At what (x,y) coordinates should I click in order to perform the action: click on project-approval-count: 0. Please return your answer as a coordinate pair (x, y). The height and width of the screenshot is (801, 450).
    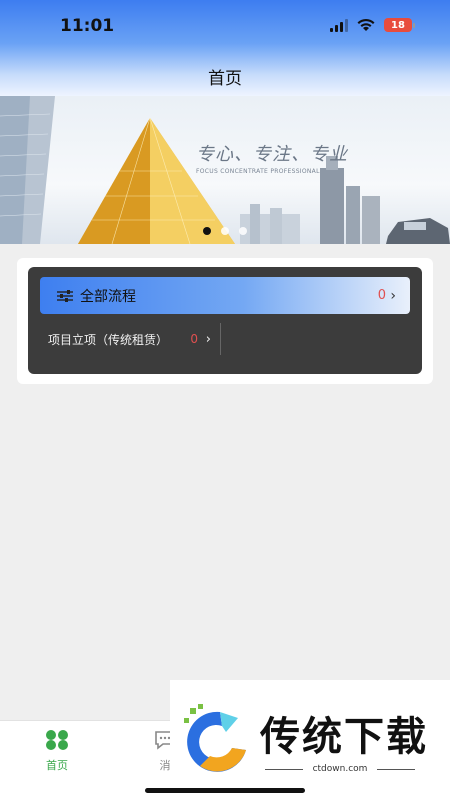
    Looking at the image, I should click on (194, 339).